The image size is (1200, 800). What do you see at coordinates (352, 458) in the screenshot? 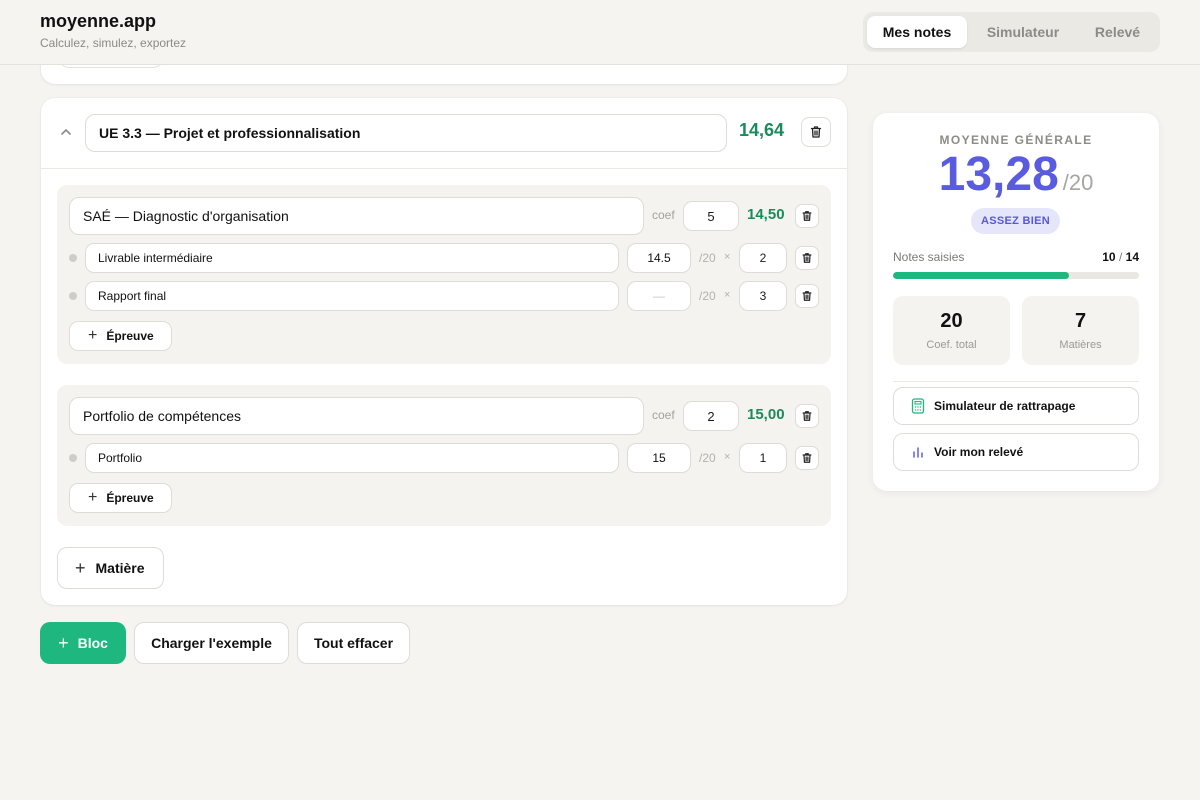
I see `epreuve-name-input: Portfolio` at bounding box center [352, 458].